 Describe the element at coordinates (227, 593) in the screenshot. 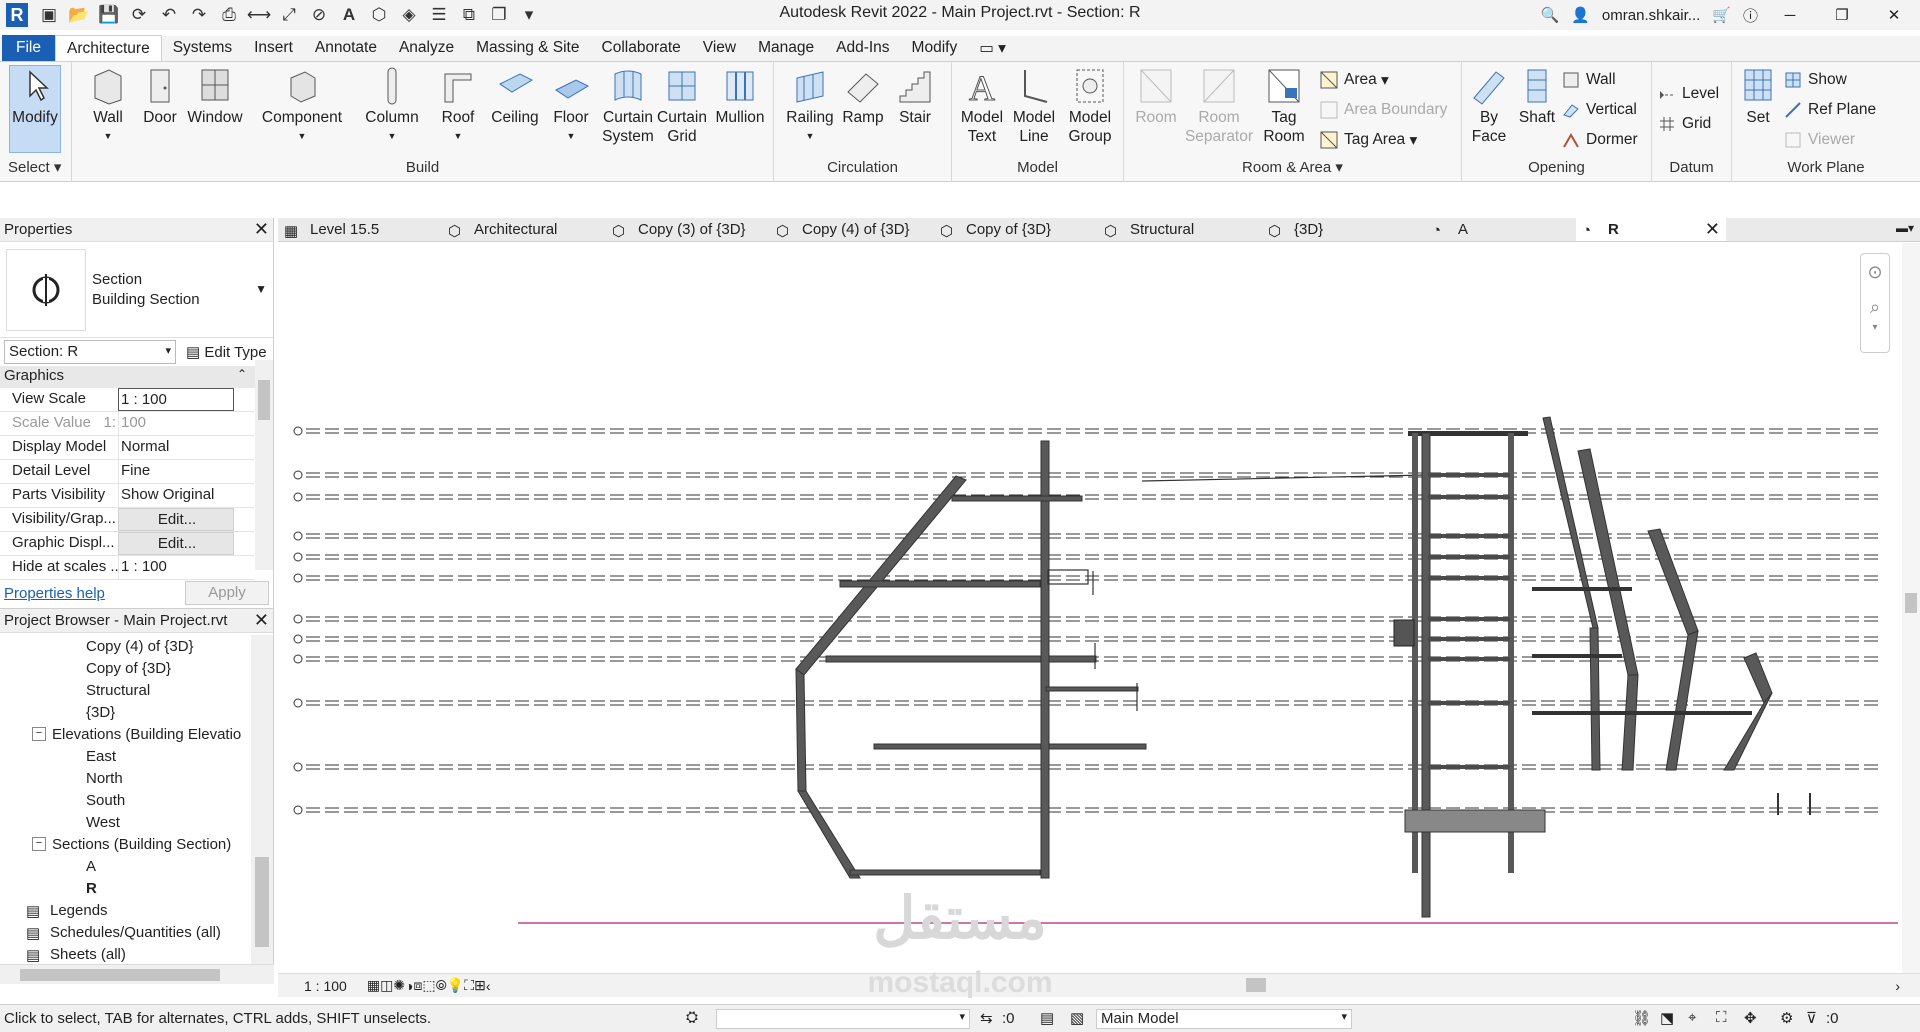

I see `apply-button: Apply` at that location.